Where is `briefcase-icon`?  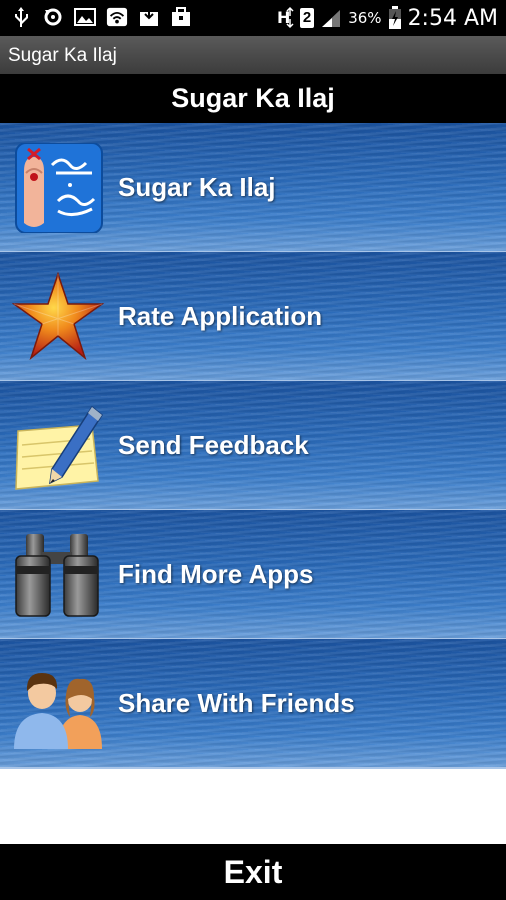
briefcase-icon is located at coordinates (181, 17).